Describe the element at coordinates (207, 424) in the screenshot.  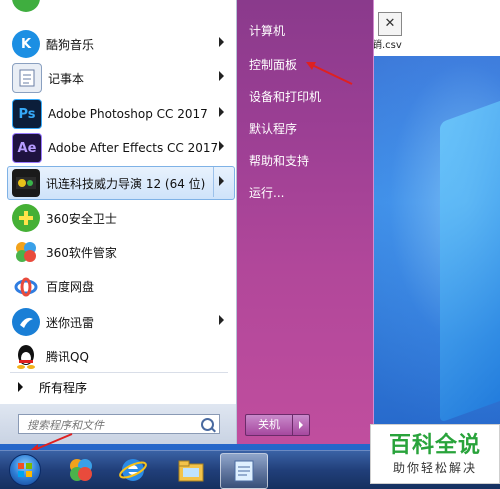
I see `search-icon` at that location.